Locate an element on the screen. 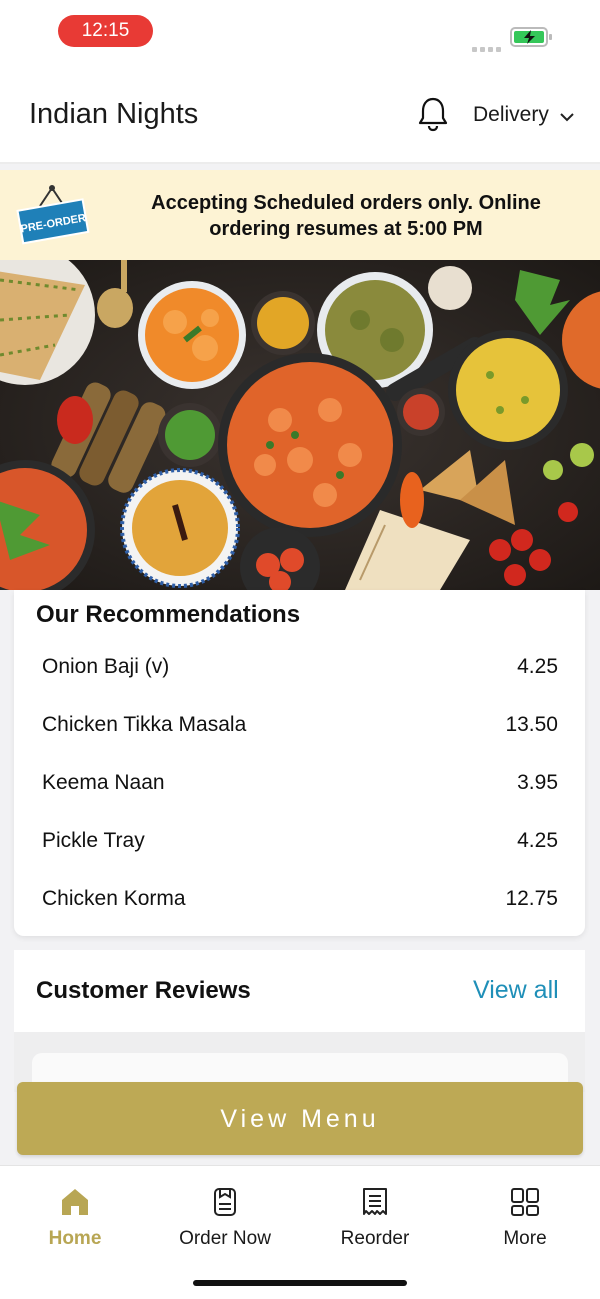 The width and height of the screenshot is (600, 1299). status-time: 12:15 is located at coordinates (105, 31).